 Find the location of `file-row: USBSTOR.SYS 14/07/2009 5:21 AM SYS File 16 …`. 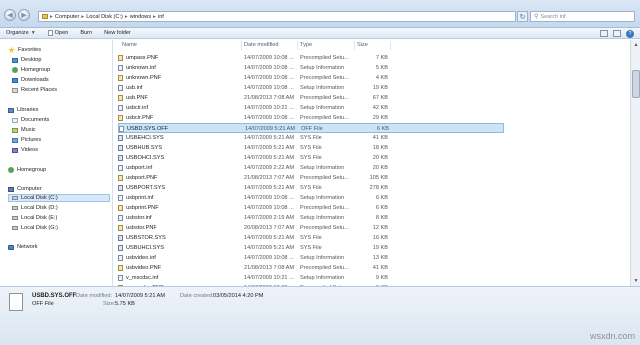

file-row: USBSTOR.SYS 14/07/2009 5:21 AM SYS File 16 … is located at coordinates (311, 238).